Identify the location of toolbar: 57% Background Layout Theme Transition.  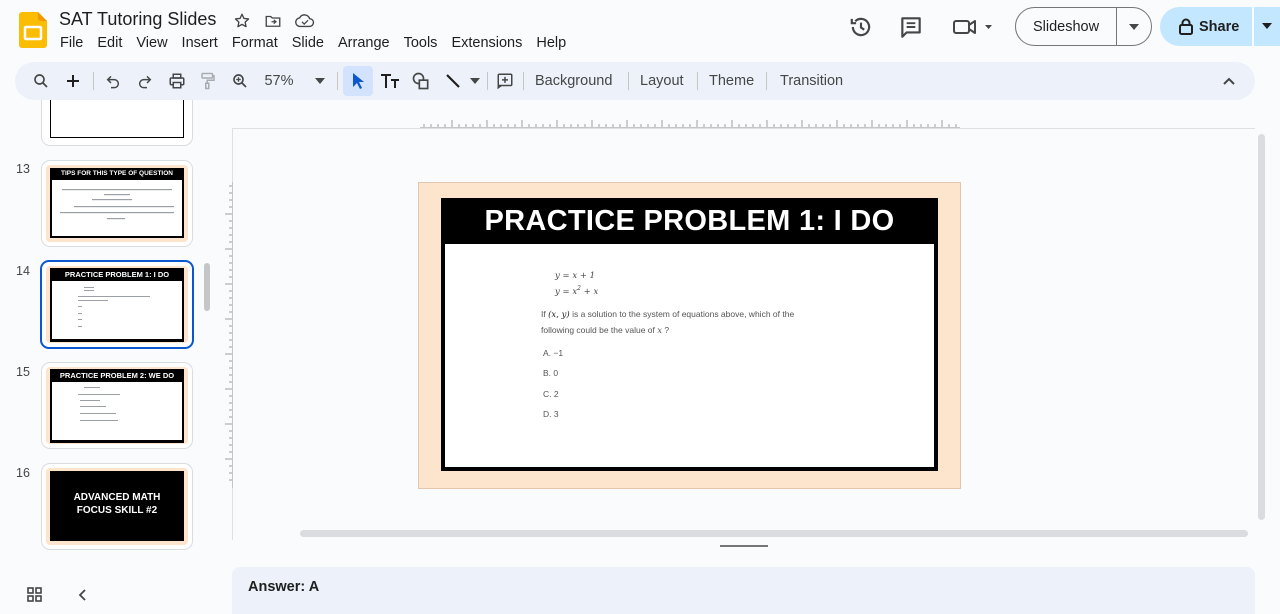
(635, 81).